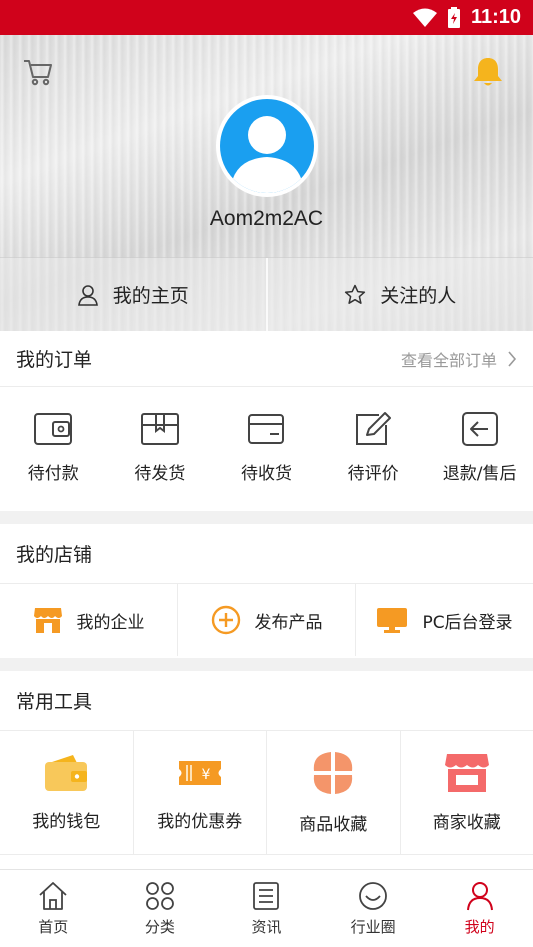 This screenshot has height=947, width=533. What do you see at coordinates (159, 896) in the screenshot?
I see `grid-icon` at bounding box center [159, 896].